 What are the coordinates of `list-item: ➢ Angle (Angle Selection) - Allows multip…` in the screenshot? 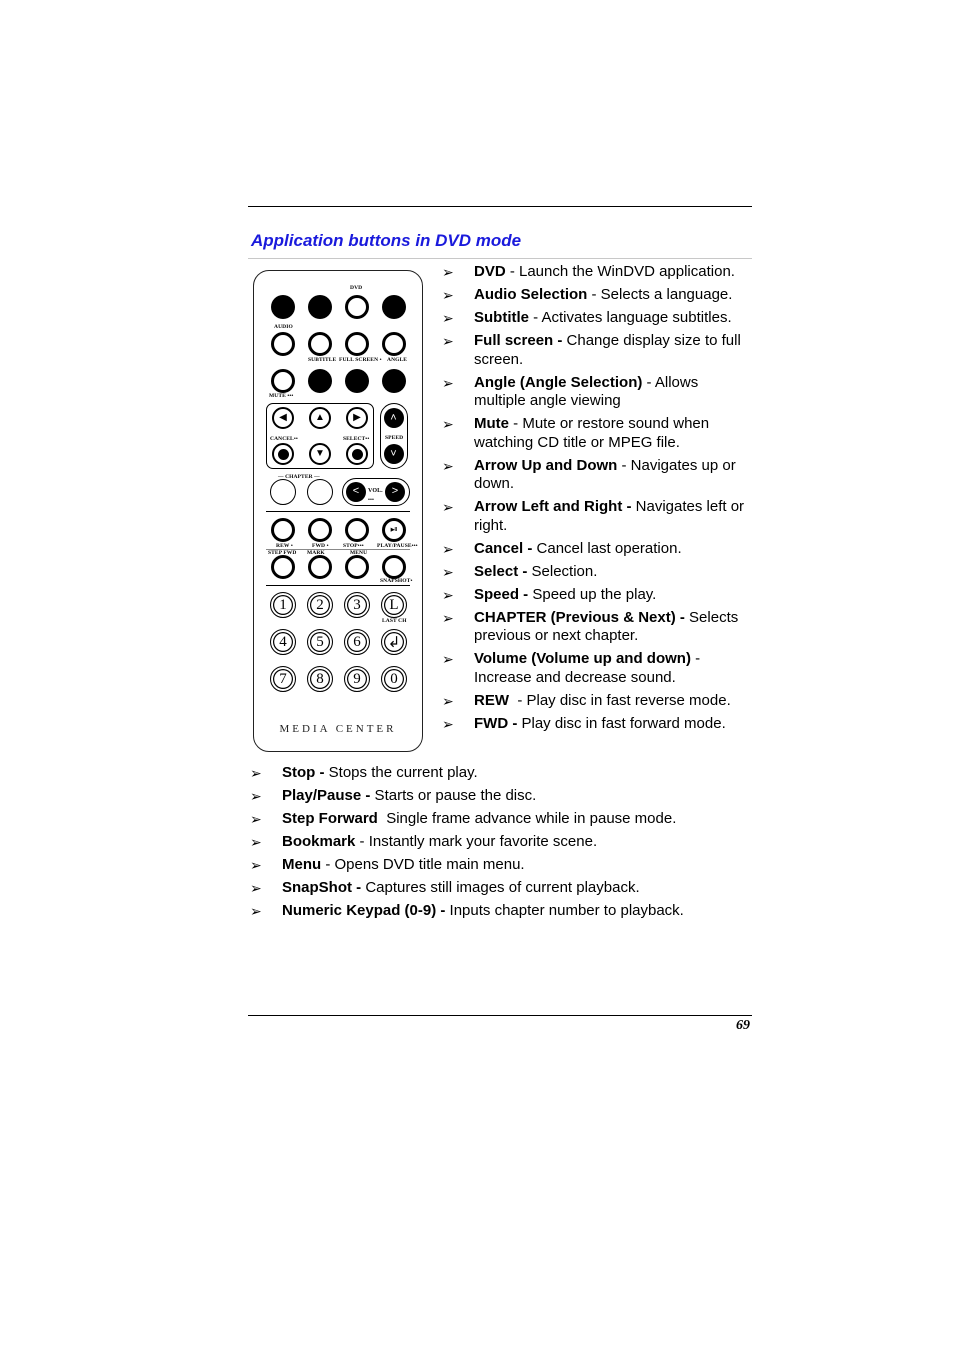 It's located at (598, 392).